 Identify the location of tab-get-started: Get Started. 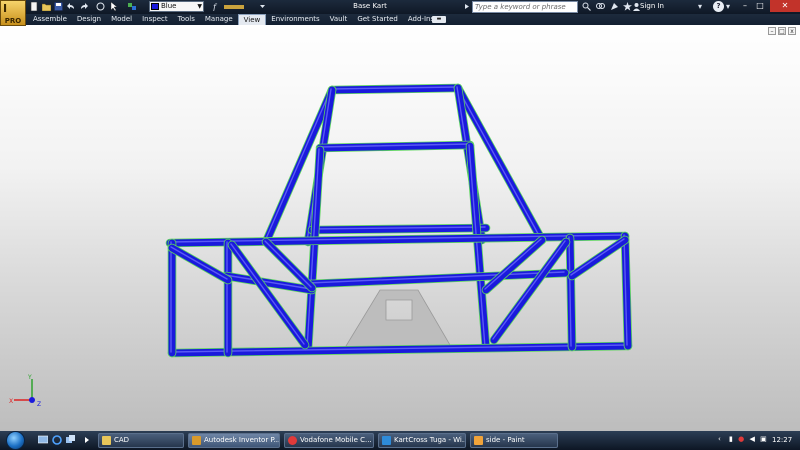
(377, 19).